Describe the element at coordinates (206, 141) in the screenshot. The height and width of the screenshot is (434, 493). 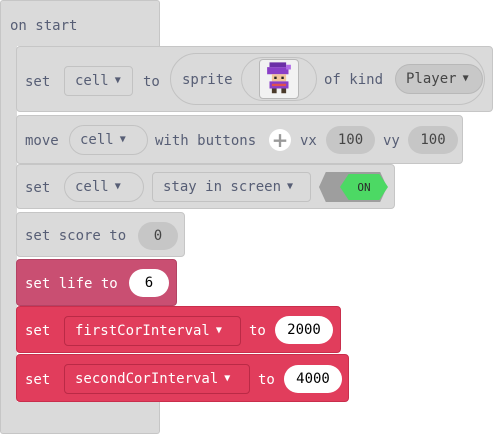
I see `with-buttons-label: with buttons` at that location.